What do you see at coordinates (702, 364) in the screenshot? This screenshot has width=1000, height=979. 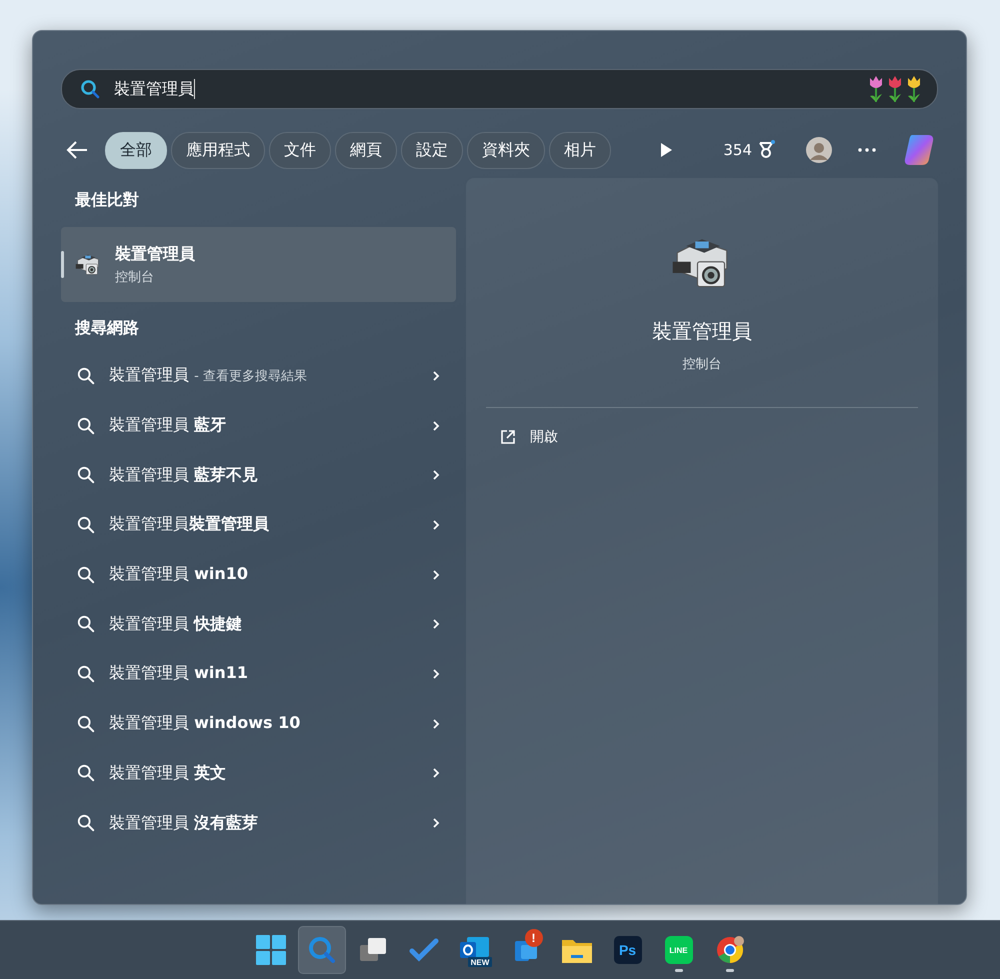 I see `preview-subtitle: 控制台` at bounding box center [702, 364].